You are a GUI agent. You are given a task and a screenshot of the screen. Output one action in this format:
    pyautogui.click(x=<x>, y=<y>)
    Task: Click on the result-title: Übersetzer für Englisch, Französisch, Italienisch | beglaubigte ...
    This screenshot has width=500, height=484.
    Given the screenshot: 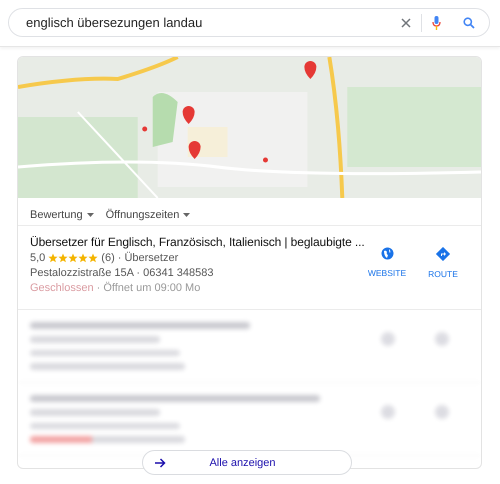 What is the action you would take?
    pyautogui.click(x=196, y=242)
    